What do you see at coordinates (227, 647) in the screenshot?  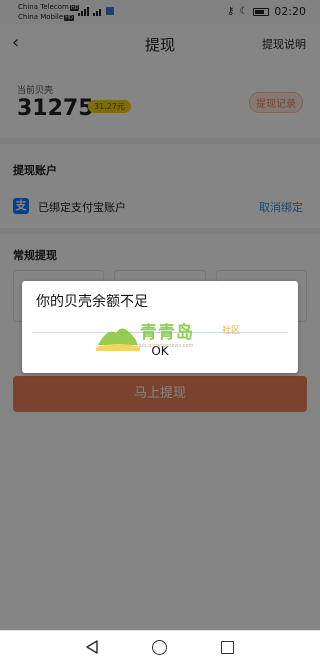 I see `nav-recent-apps-icon` at bounding box center [227, 647].